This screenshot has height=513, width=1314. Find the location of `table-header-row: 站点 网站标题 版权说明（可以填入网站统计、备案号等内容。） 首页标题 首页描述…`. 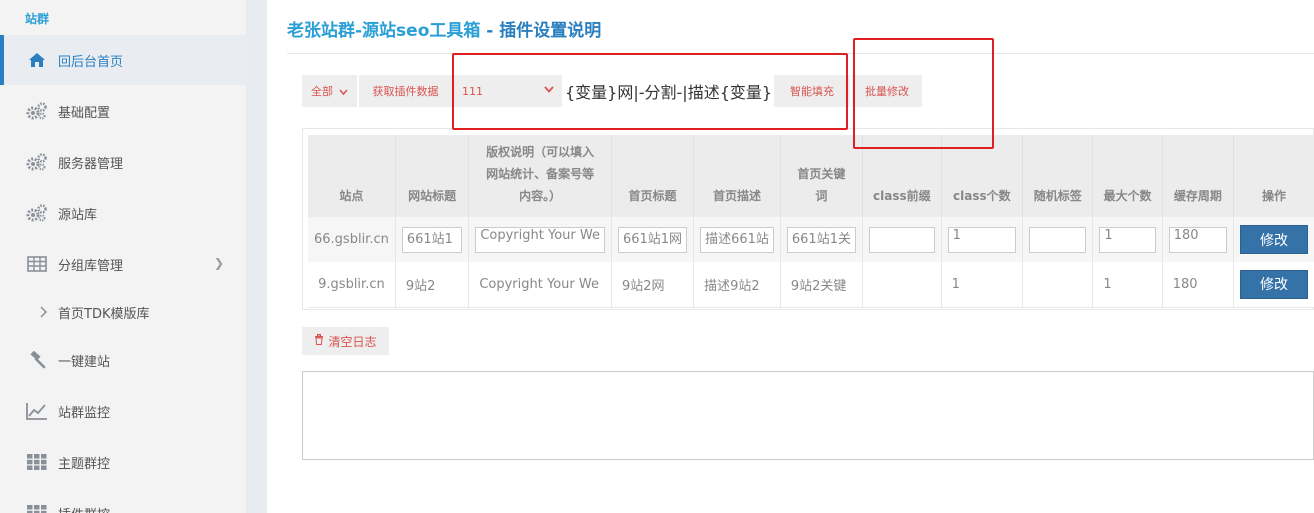

table-header-row: 站点 网站标题 版权说明（可以填入网站统计、备案号等内容。） 首页标题 首页描述… is located at coordinates (811, 176).